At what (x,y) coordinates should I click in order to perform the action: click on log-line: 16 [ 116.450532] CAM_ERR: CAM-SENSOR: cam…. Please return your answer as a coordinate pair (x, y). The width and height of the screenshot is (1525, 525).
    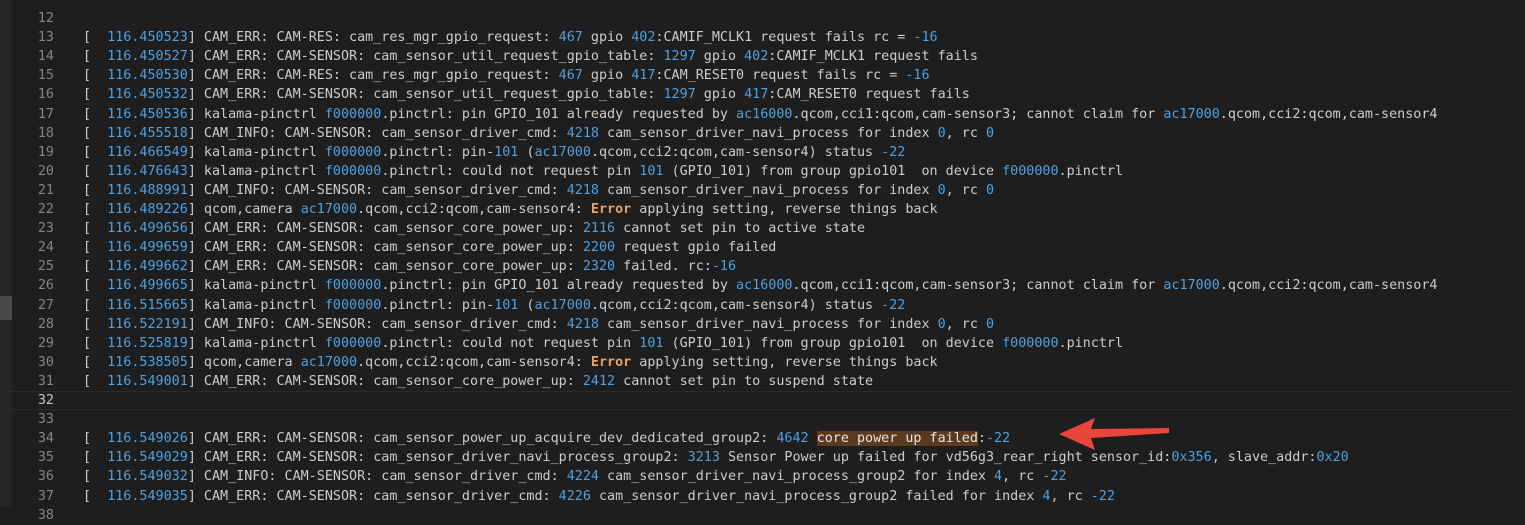
    Looking at the image, I should click on (762, 94).